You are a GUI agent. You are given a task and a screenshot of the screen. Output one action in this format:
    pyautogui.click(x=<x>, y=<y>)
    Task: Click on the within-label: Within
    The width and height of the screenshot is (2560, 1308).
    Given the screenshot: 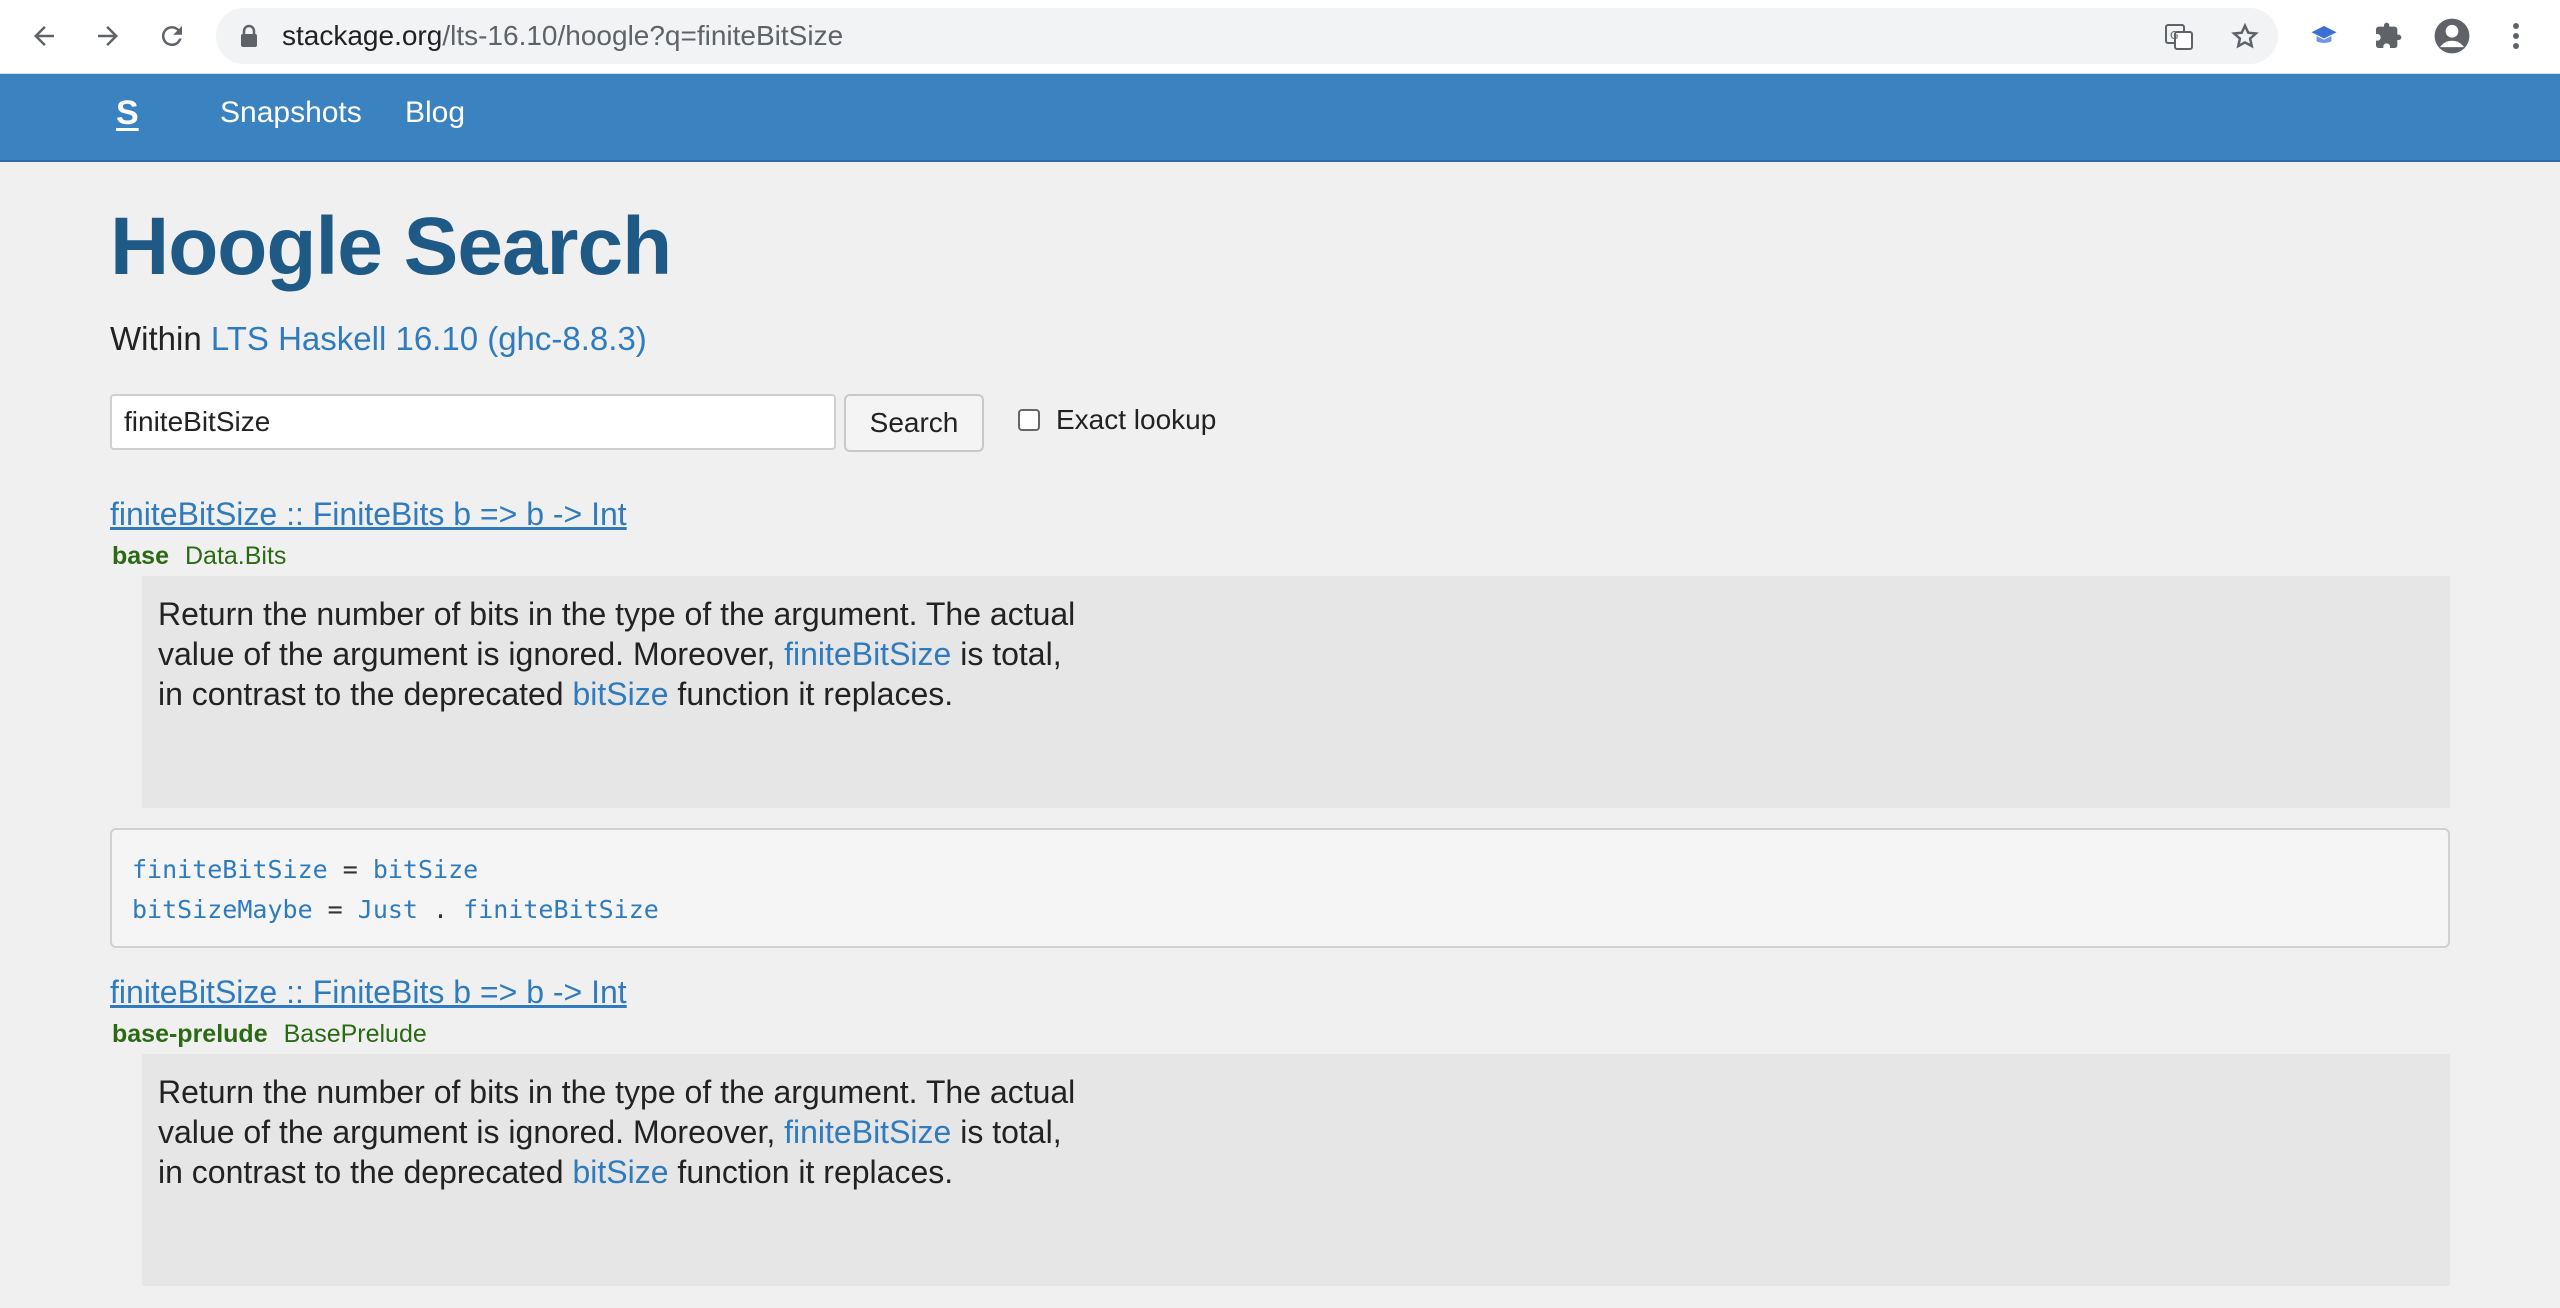 What is the action you would take?
    pyautogui.click(x=156, y=338)
    